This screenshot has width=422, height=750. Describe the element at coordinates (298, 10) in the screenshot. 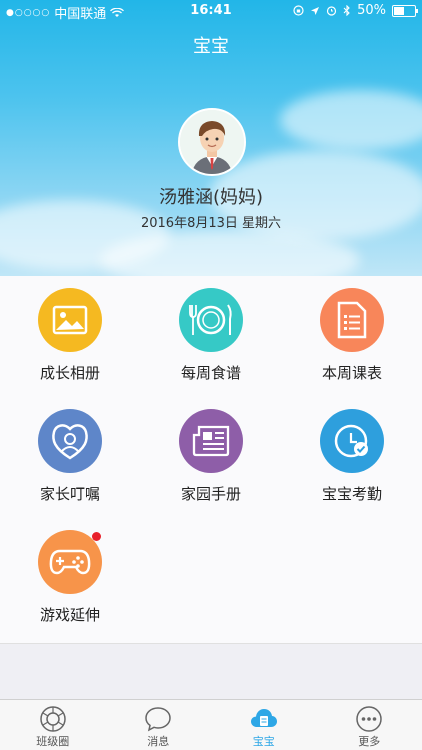

I see `orientation-lock-icon` at that location.